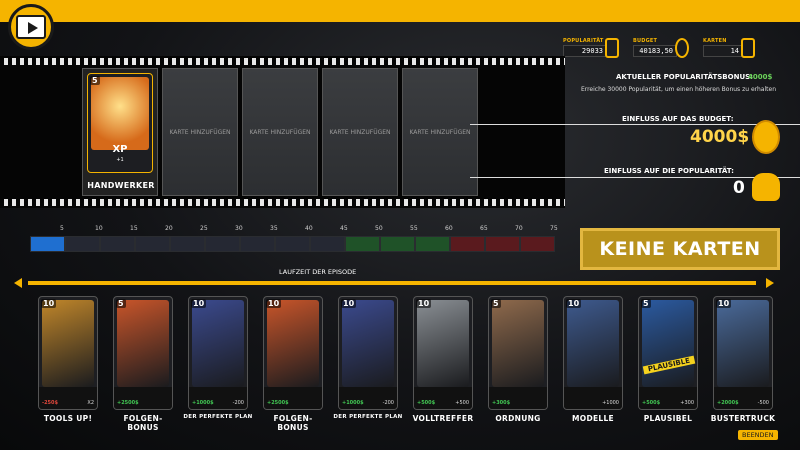  Describe the element at coordinates (134, 228) in the screenshot. I see `timeline-tick-label: 15` at that location.